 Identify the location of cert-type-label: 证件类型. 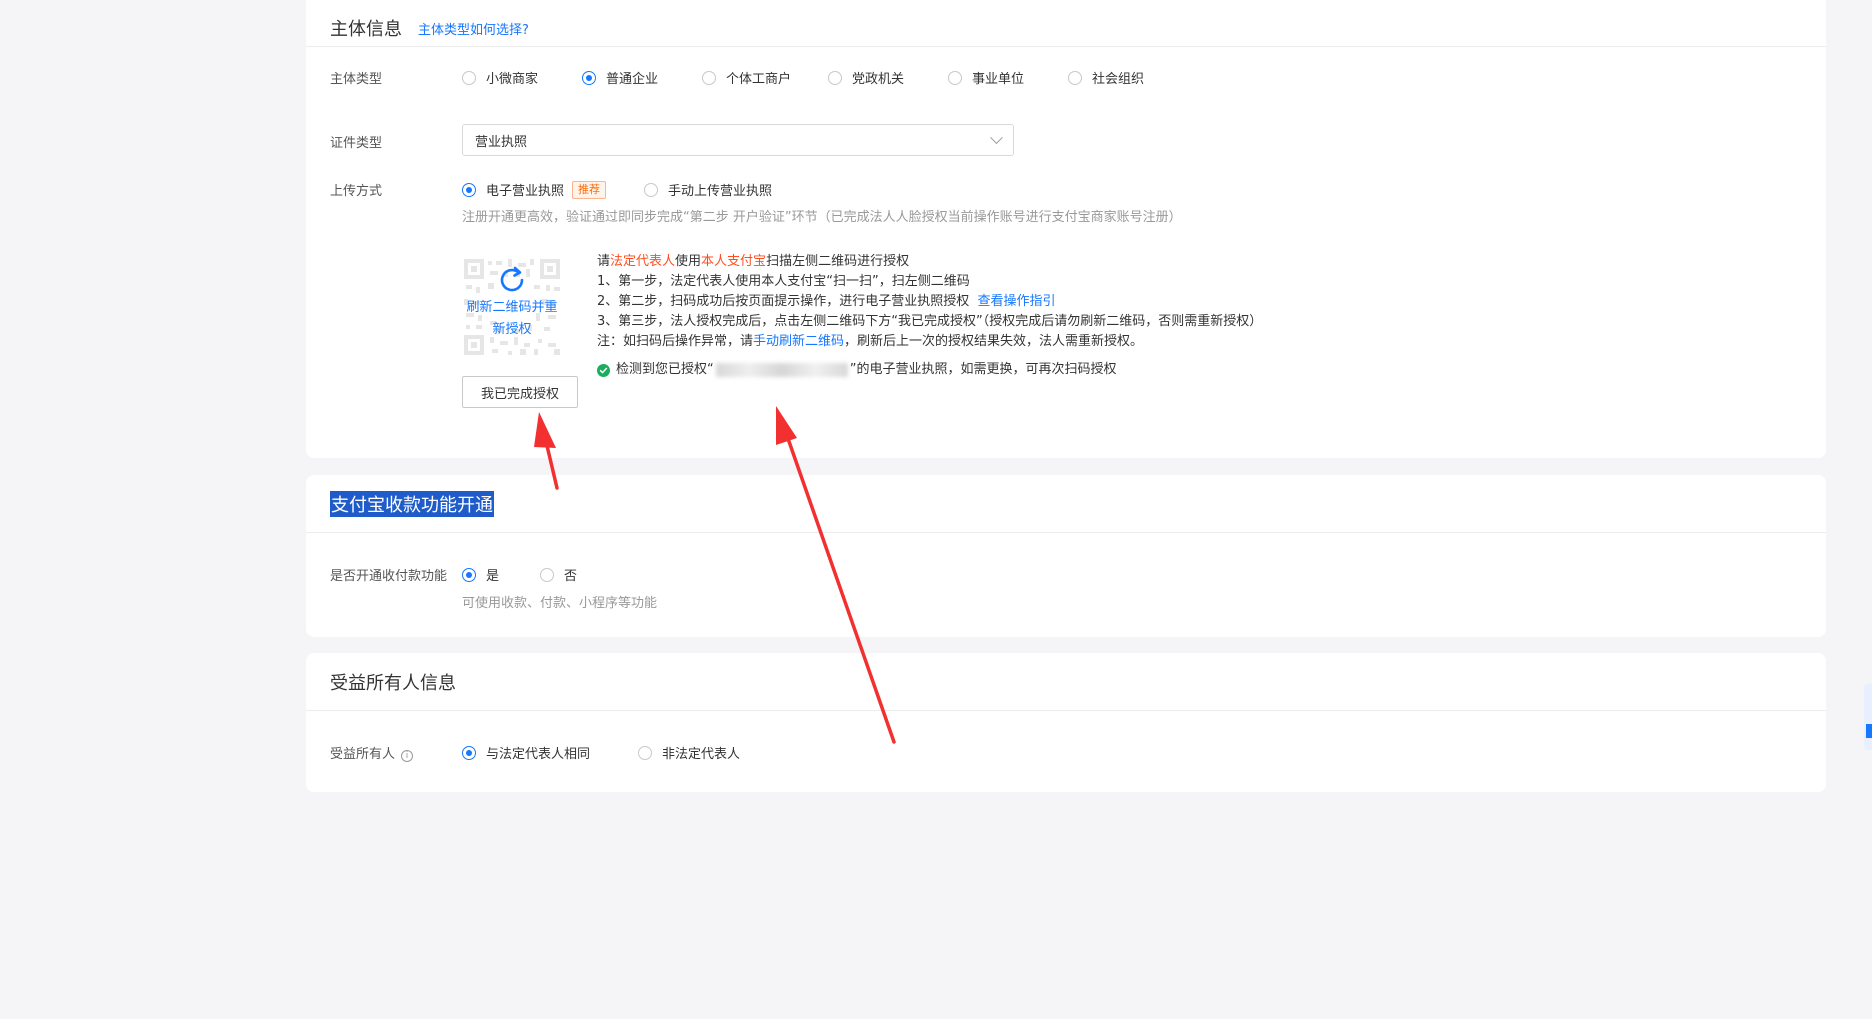
(356, 143).